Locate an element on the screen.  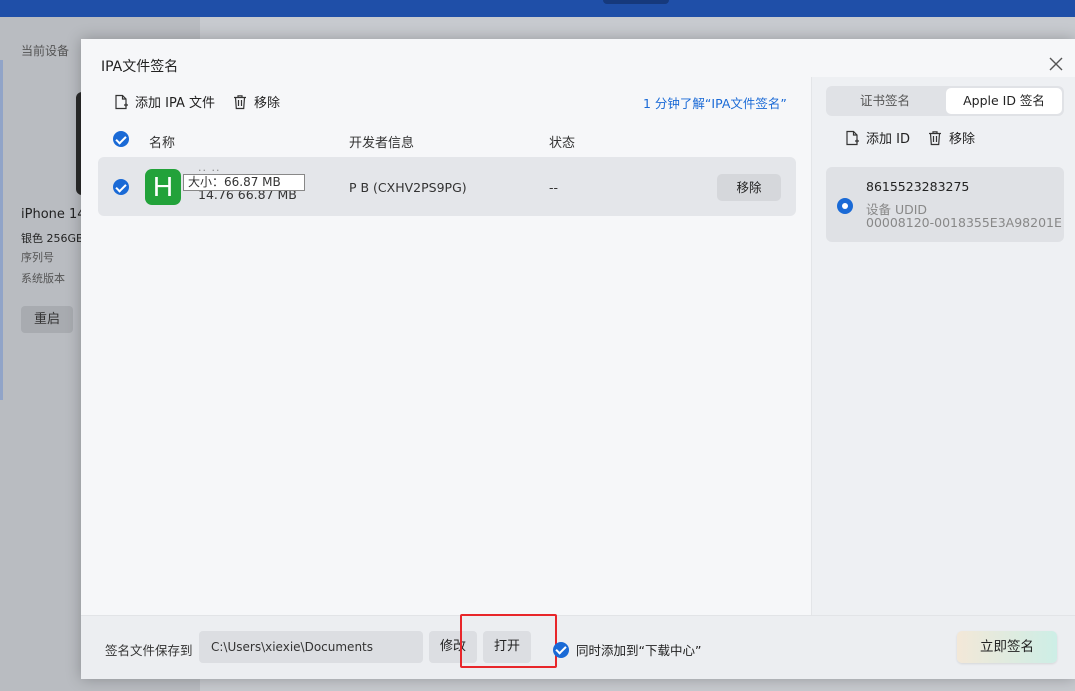
also-add-label: 同时添加到“下载中心” is located at coordinates (639, 650).